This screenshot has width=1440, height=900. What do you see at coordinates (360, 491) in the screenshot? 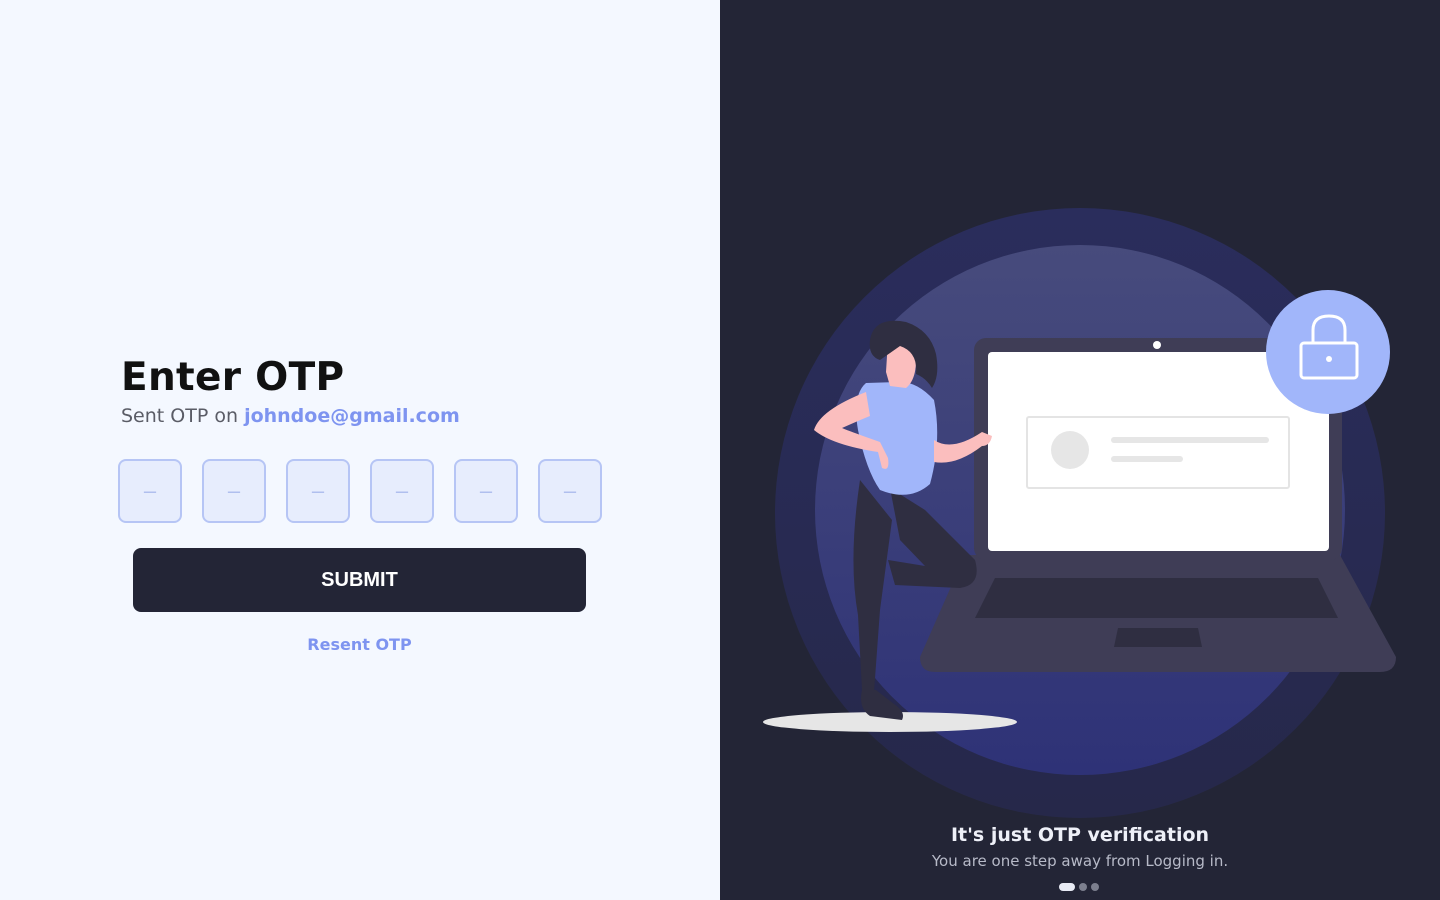
I see `otp-input-group: – – – – – –` at bounding box center [360, 491].